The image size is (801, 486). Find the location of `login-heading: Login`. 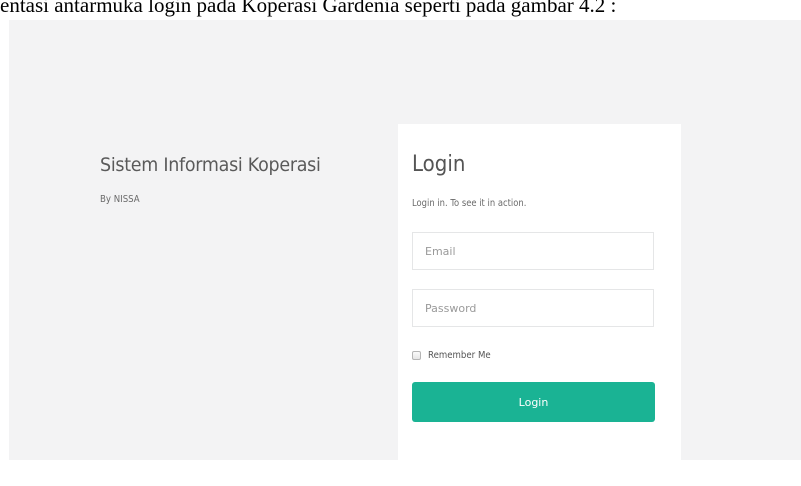

login-heading: Login is located at coordinates (439, 164).